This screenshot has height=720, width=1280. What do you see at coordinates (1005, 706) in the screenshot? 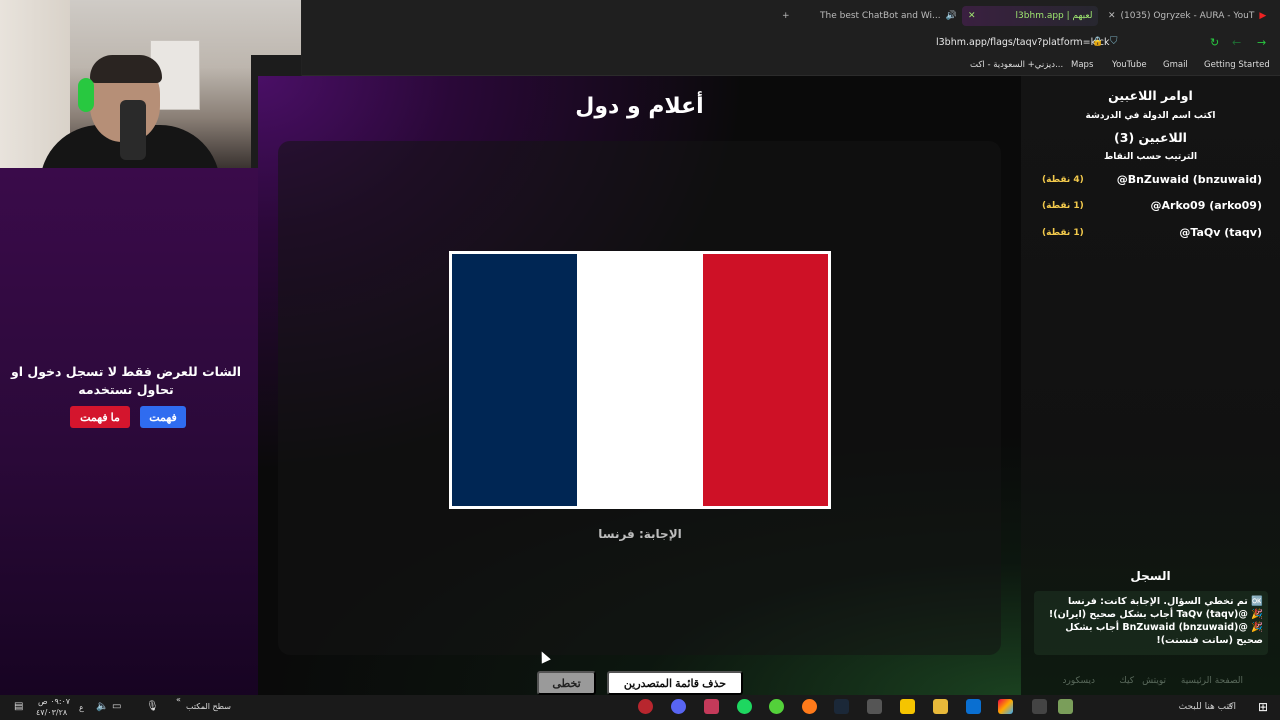
I see `copilot-icon` at bounding box center [1005, 706].